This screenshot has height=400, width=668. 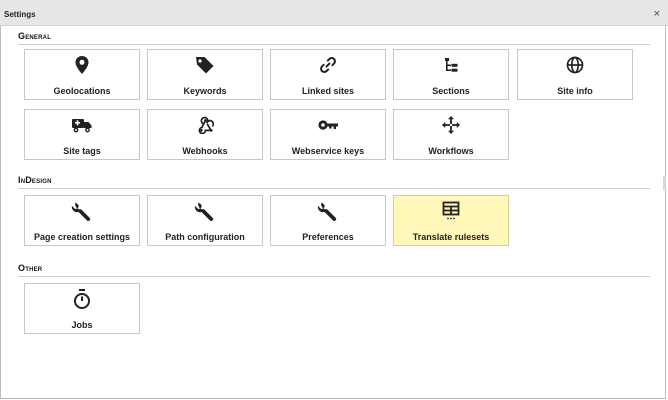 I want to click on tile-label: Page creation settings, so click(x=82, y=237).